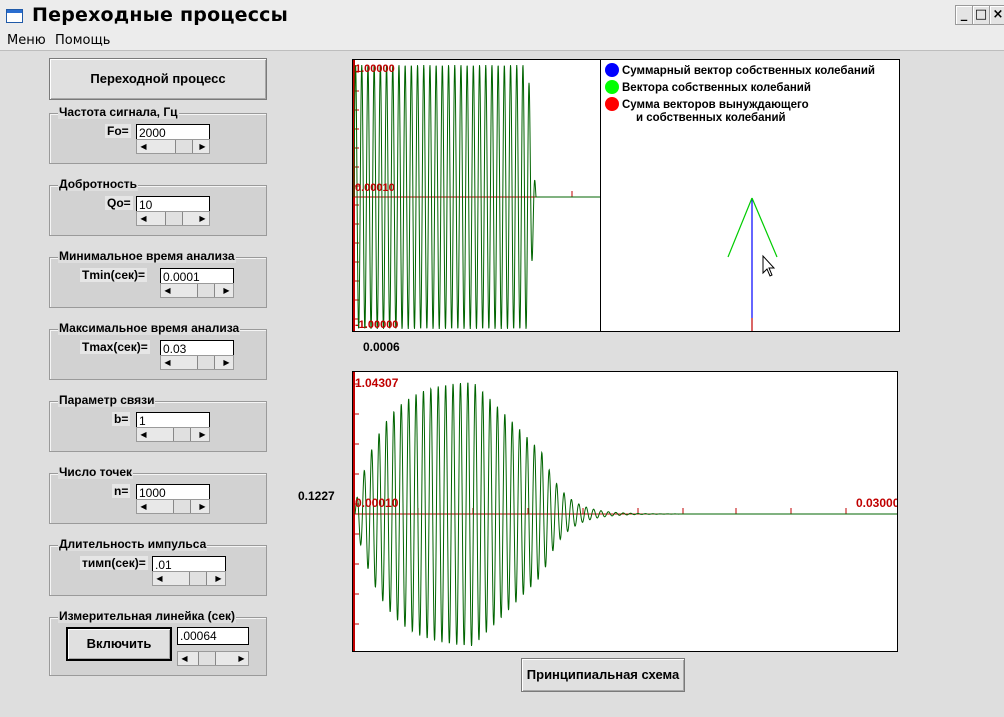 Image resolution: width=1004 pixels, height=717 pixels. I want to click on legend-item-sum-own: Суммарный вектор собственных колебаний, so click(748, 71).